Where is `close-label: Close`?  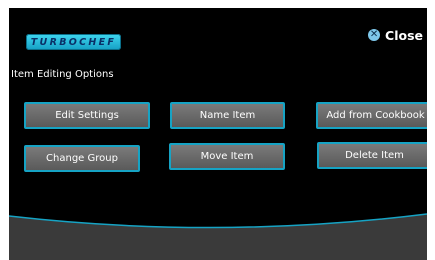 close-label: Close is located at coordinates (404, 35).